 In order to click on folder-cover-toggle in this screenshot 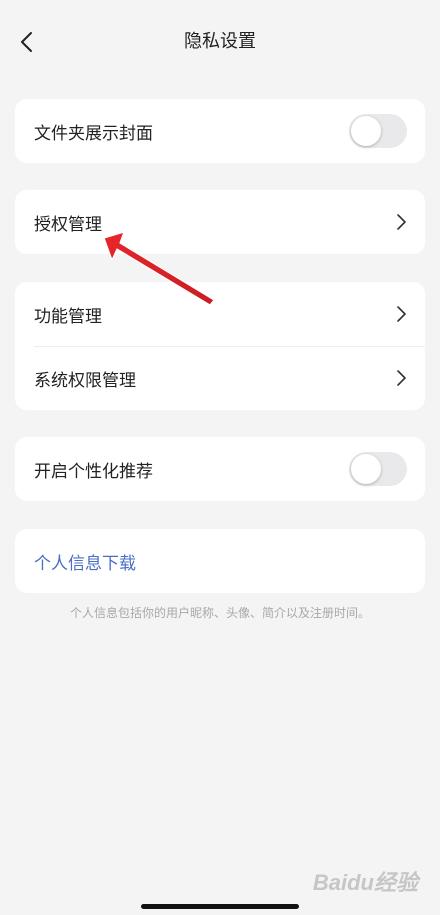, I will do `click(378, 131)`.